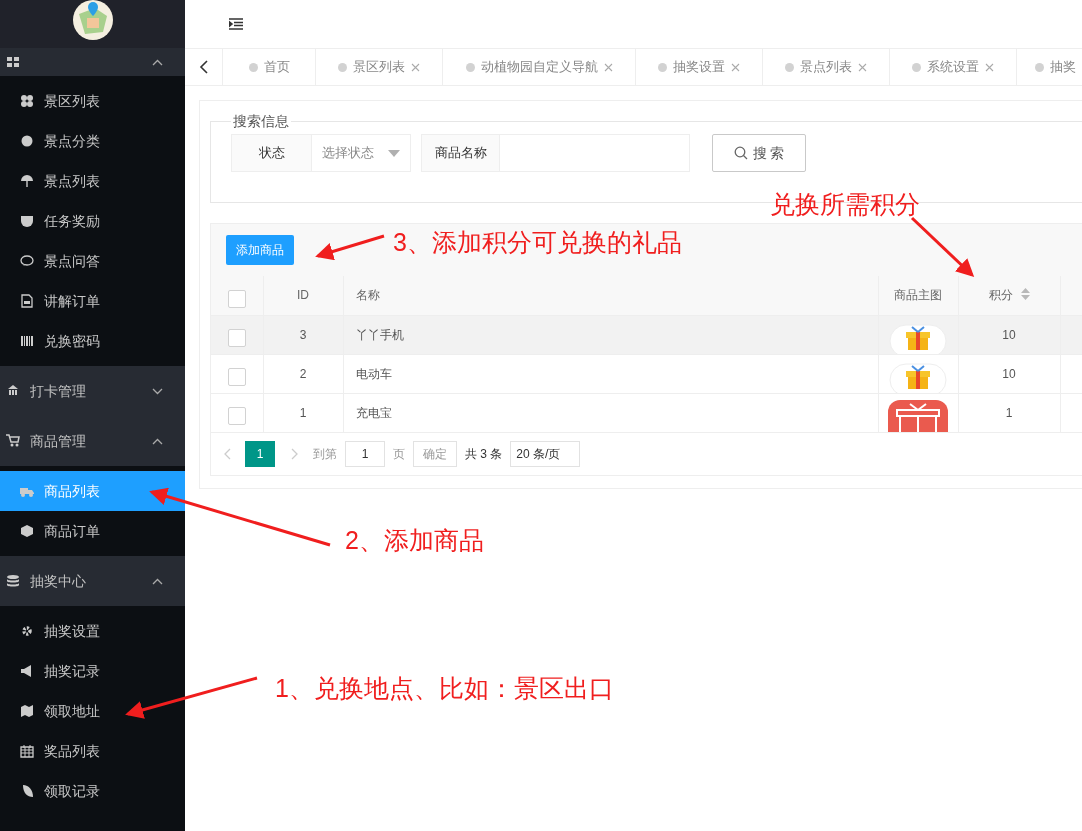  What do you see at coordinates (918, 295) in the screenshot?
I see `column-header: 商品主图` at bounding box center [918, 295].